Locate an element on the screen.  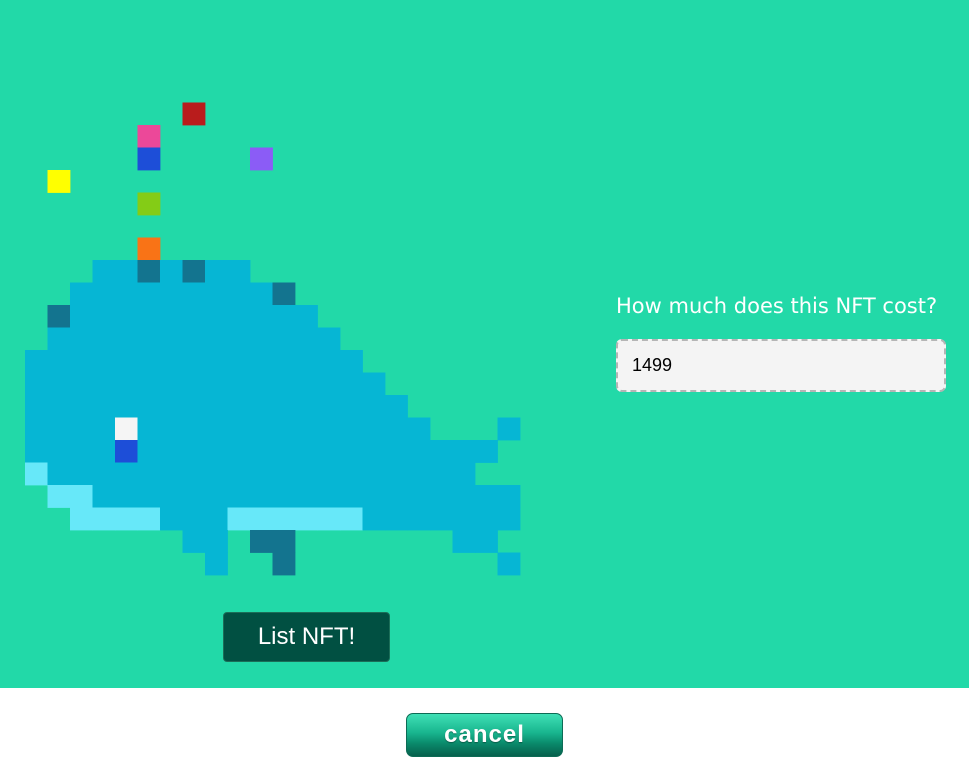
list-nft-button: List NFT! is located at coordinates (306, 637).